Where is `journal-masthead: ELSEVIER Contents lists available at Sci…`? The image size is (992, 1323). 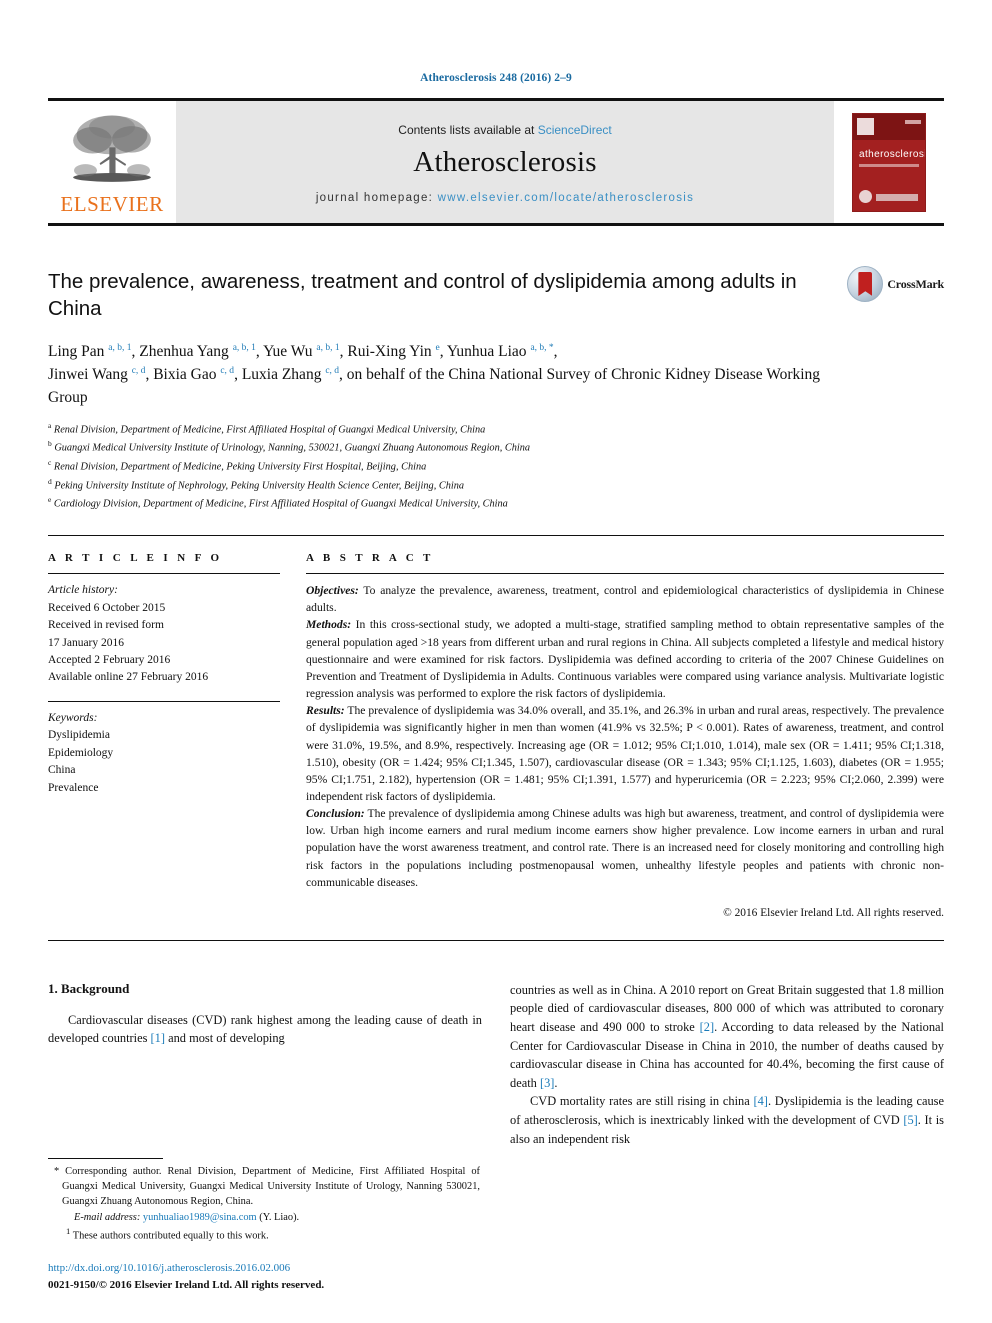
journal-masthead: ELSEVIER Contents lists available at Sci… is located at coordinates (496, 162).